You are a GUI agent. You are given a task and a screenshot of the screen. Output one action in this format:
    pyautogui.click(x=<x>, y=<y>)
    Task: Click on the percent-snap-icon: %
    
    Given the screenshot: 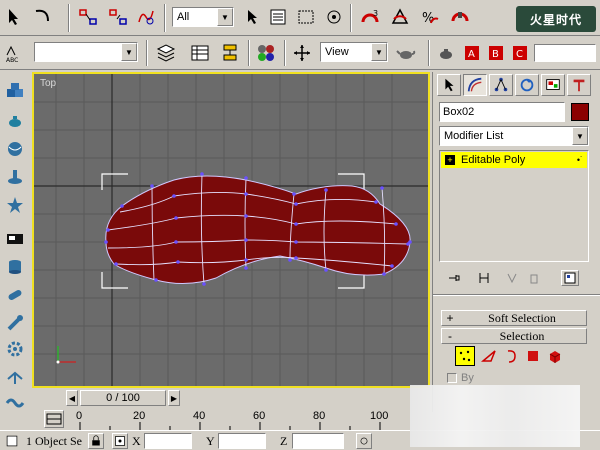 What is the action you would take?
    pyautogui.click(x=430, y=17)
    